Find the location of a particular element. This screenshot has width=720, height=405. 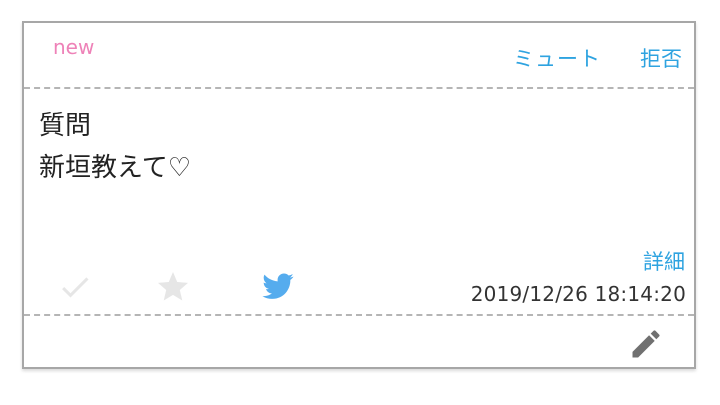

question-line-1: 質問 is located at coordinates (65, 126).